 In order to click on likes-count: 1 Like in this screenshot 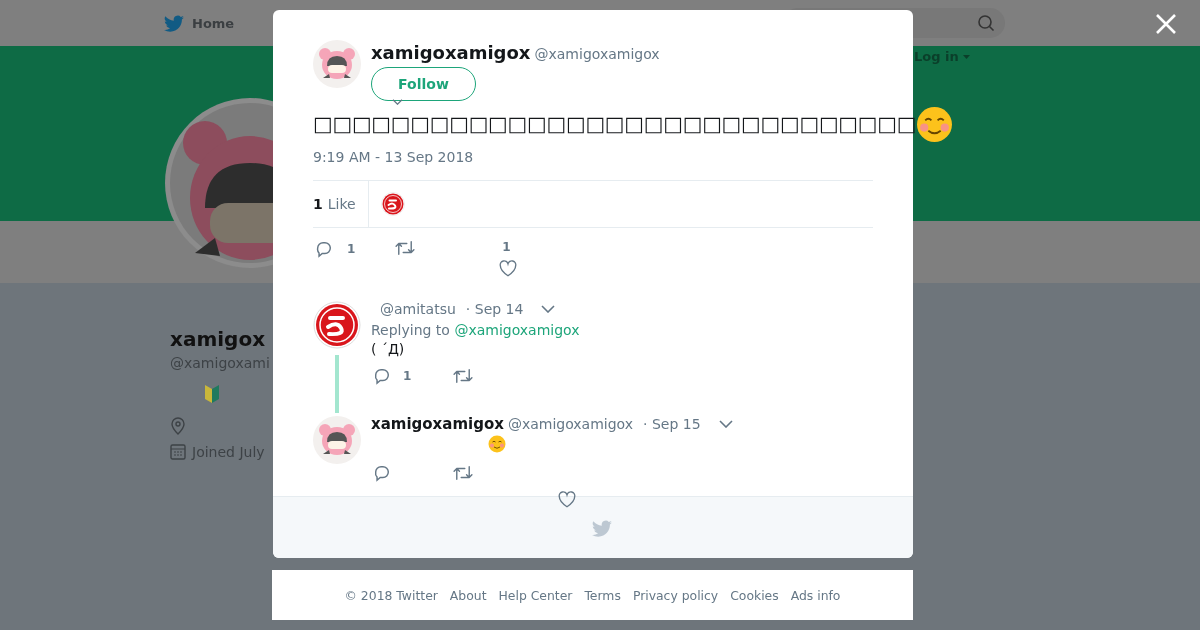, I will do `click(341, 204)`.